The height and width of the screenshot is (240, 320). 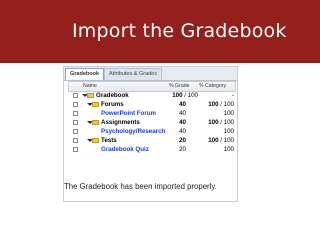 I want to click on tab-attributes-grades: Attributes & Grades, so click(x=133, y=74).